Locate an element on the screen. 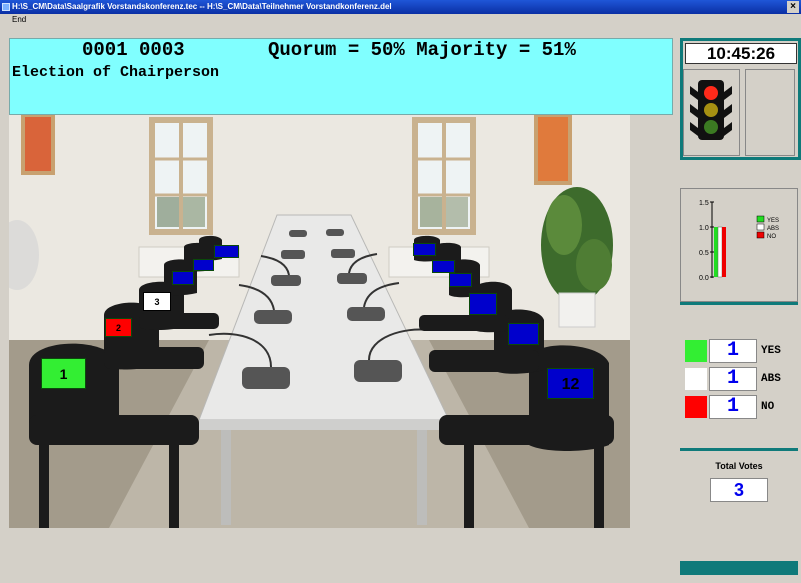 Image resolution: width=801 pixels, height=583 pixels. seat-marker-12: 12 is located at coordinates (570, 383).